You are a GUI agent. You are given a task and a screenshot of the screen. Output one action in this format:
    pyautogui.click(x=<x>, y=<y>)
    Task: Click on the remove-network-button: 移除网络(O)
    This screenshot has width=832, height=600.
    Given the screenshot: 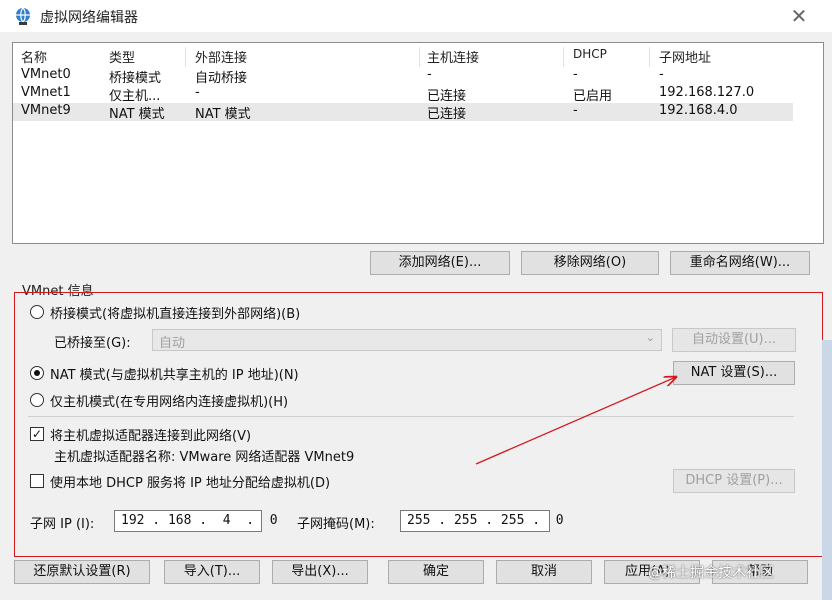 What is the action you would take?
    pyautogui.click(x=590, y=263)
    